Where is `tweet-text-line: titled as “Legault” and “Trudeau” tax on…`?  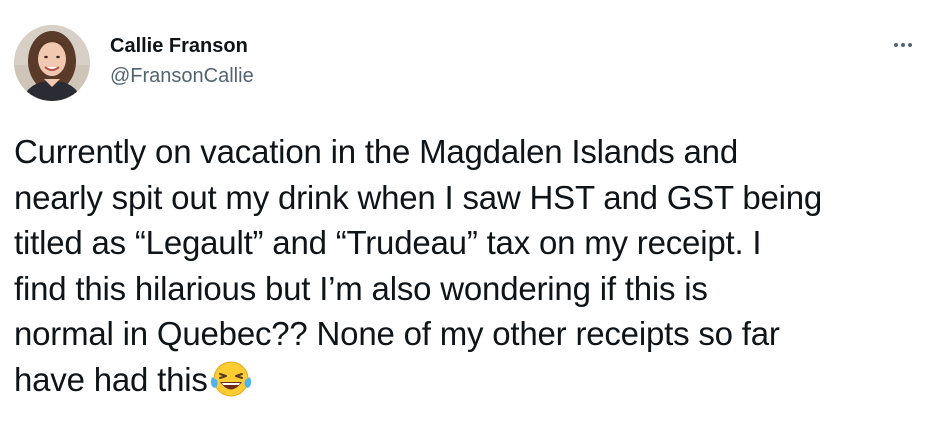
tweet-text-line: titled as “Legault” and “Trudeau” tax on… is located at coordinates (388, 242).